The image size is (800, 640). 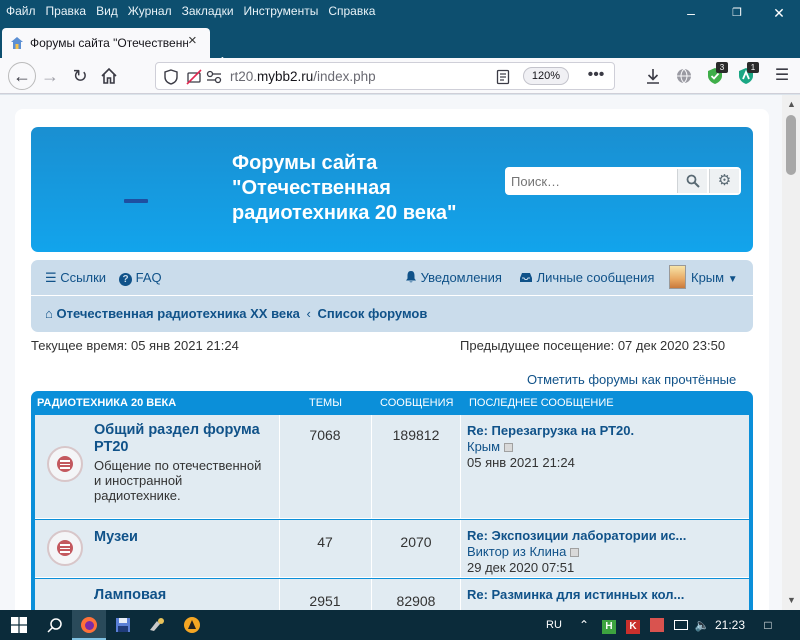 What do you see at coordinates (677, 277) in the screenshot?
I see `user-avatar` at bounding box center [677, 277].